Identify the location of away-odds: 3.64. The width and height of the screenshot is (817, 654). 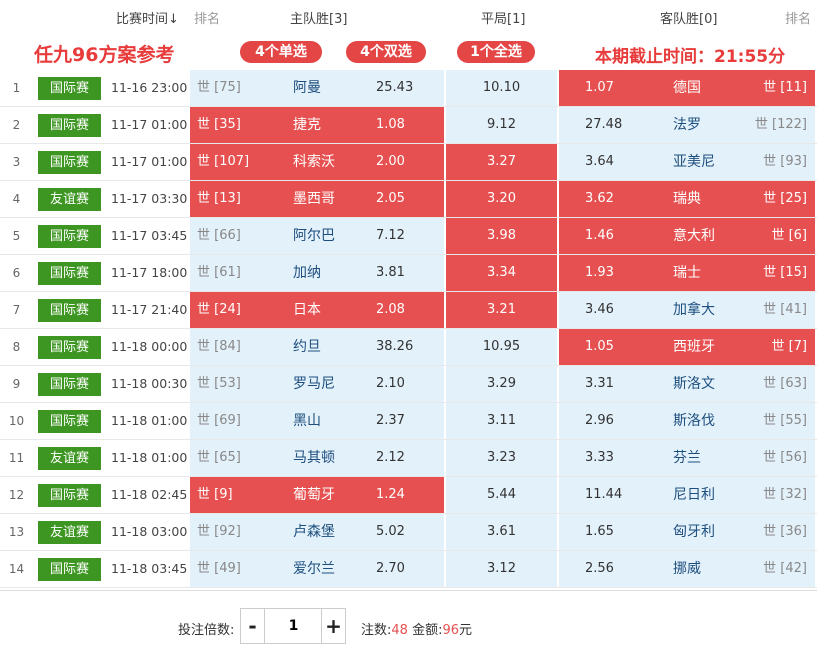
(599, 161).